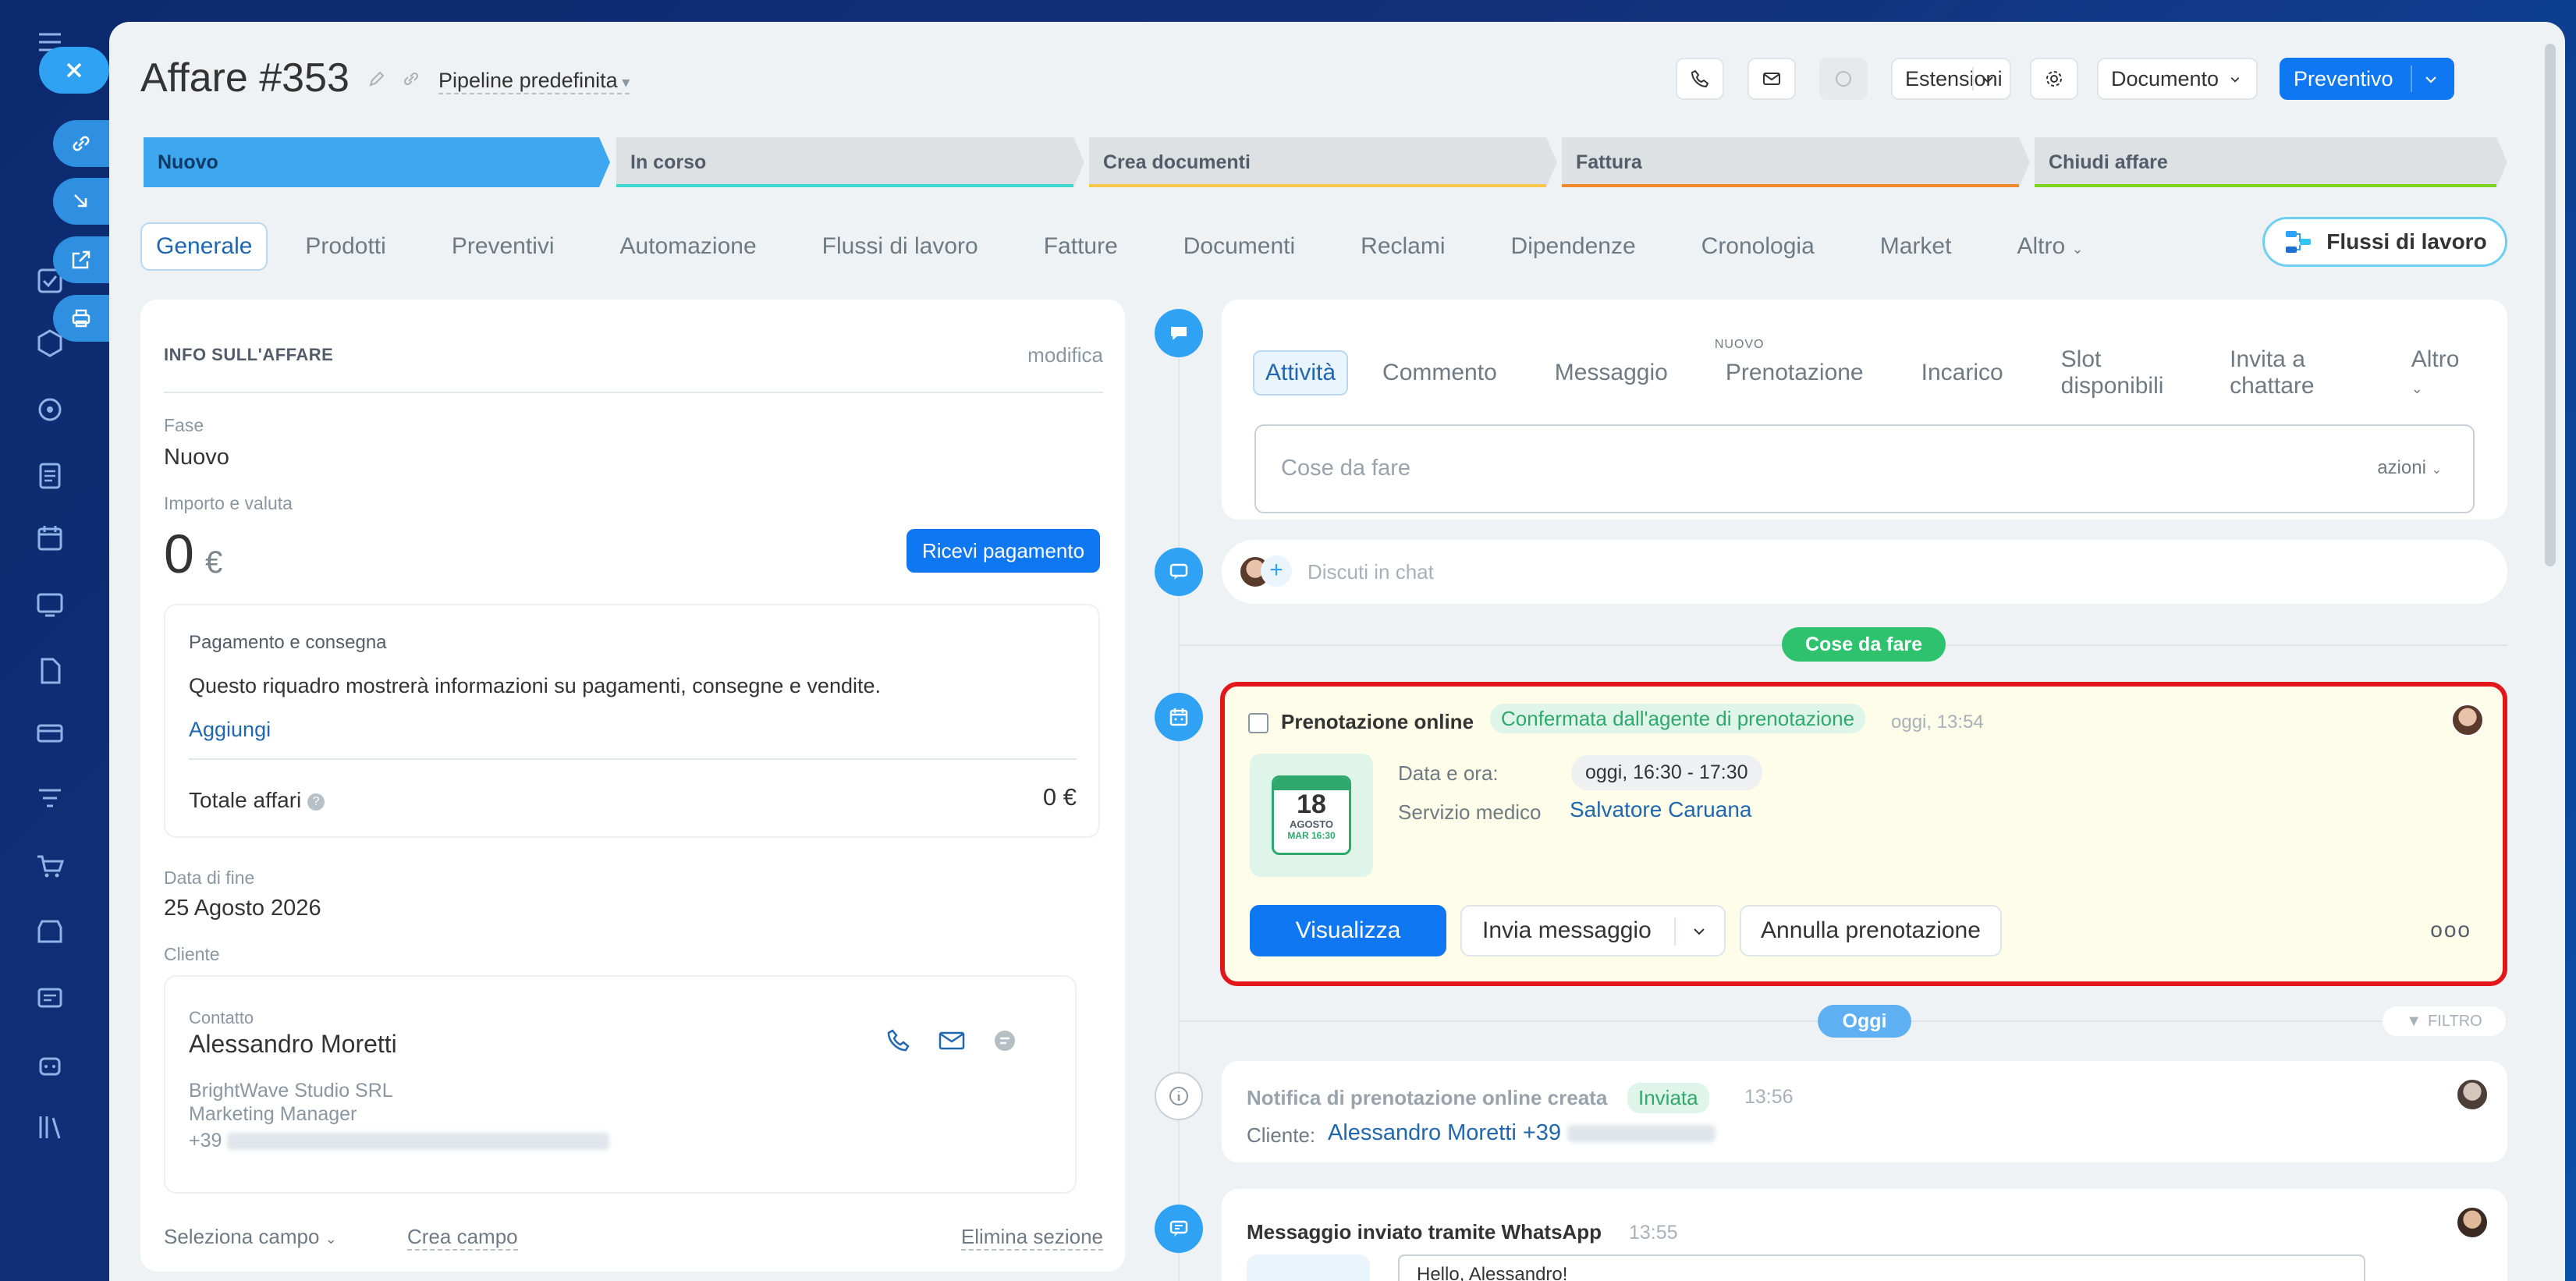 The width and height of the screenshot is (2576, 1281). What do you see at coordinates (221, 1017) in the screenshot?
I see `contact-label: Contatto` at bounding box center [221, 1017].